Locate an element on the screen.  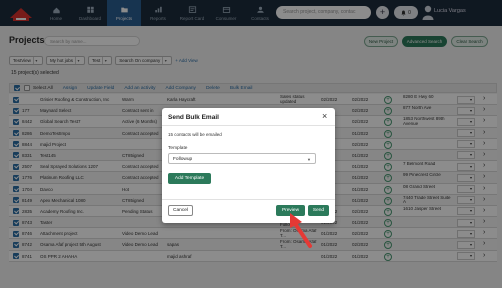
close-icon: × is located at coordinates (324, 116).